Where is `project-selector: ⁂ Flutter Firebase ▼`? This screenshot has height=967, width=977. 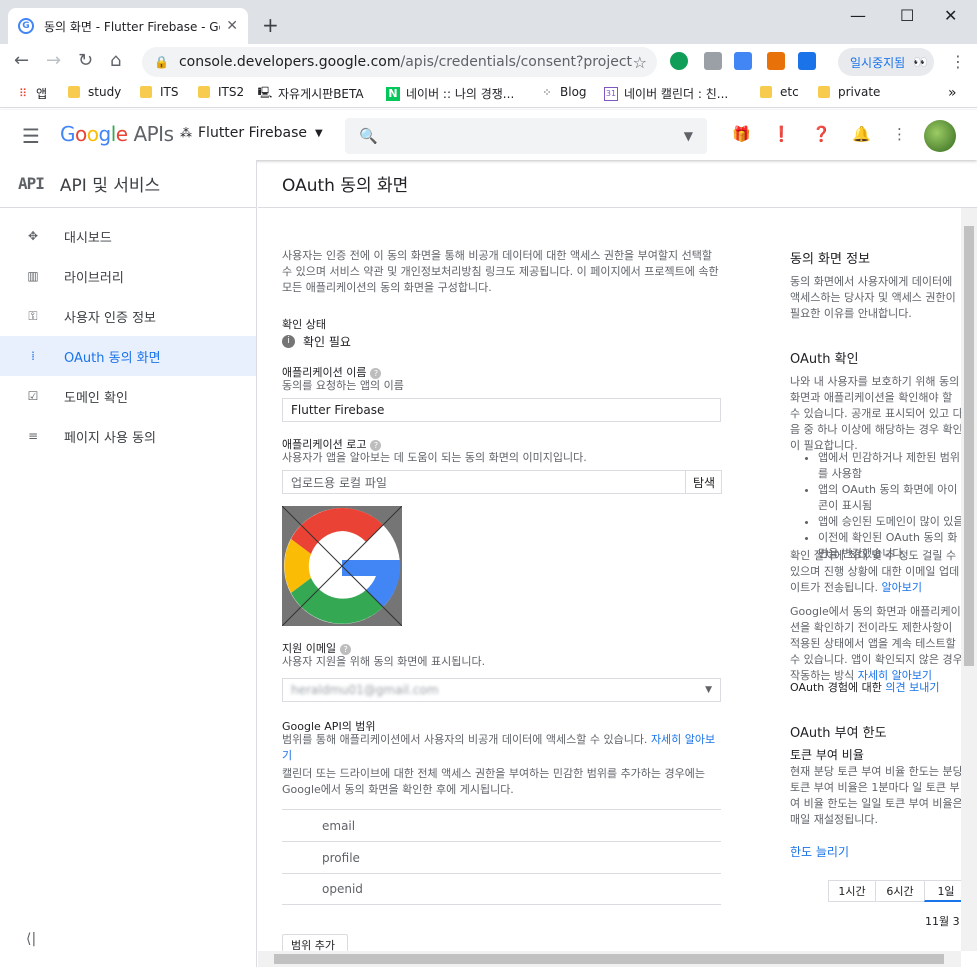 project-selector: ⁂ Flutter Firebase ▼ is located at coordinates (251, 133).